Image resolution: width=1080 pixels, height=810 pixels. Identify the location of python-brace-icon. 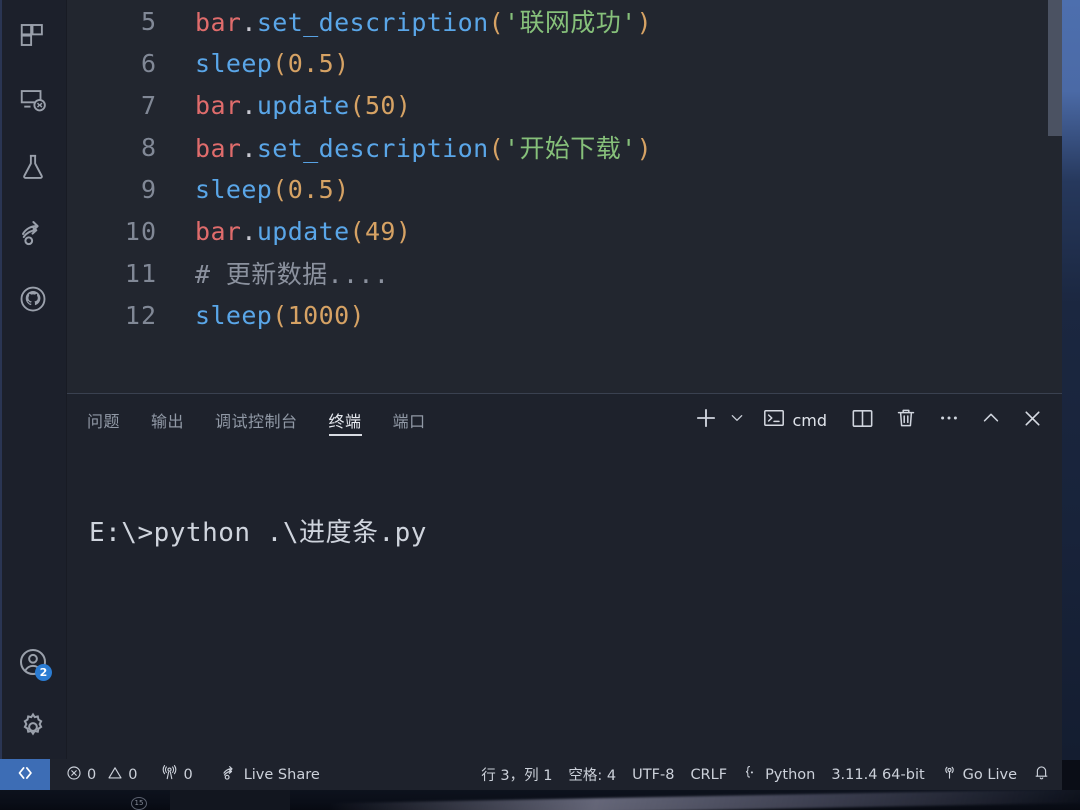
(751, 774).